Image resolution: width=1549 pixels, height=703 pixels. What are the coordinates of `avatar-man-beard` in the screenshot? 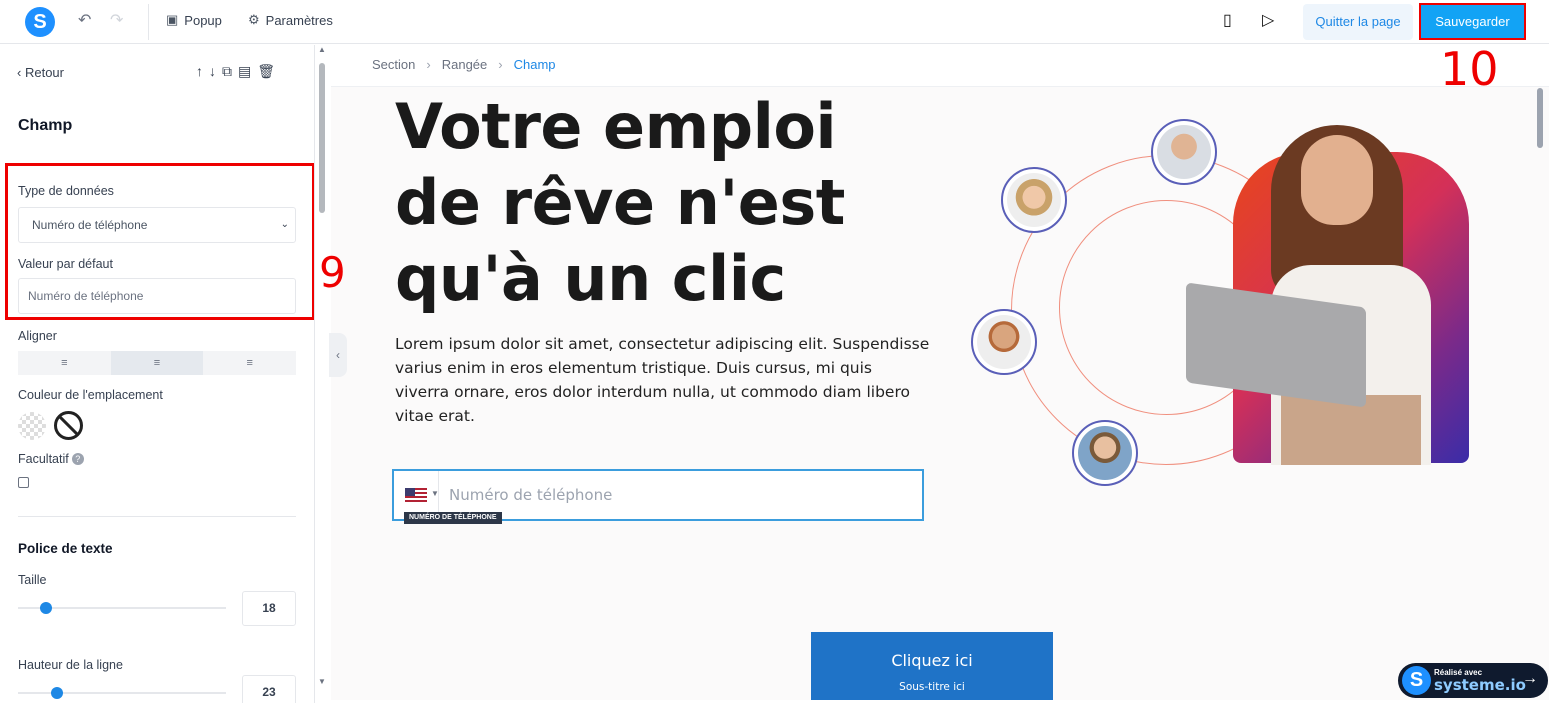 It's located at (1004, 342).